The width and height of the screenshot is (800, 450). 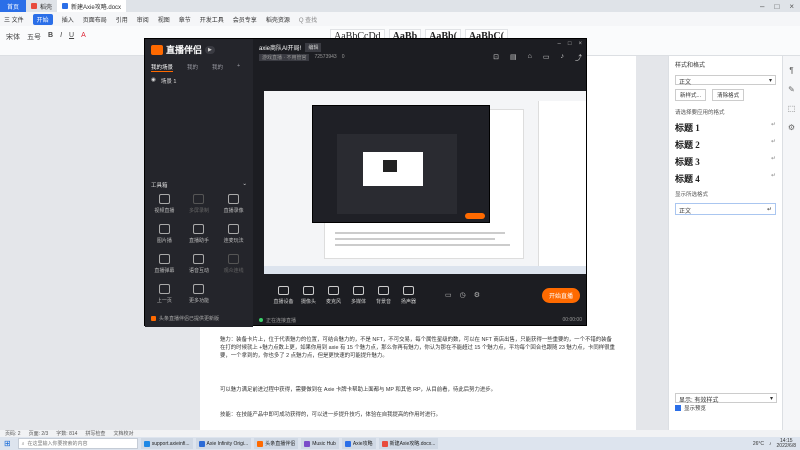 What do you see at coordinates (41, 6) in the screenshot?
I see `tab-daoke: 稻壳` at bounding box center [41, 6].